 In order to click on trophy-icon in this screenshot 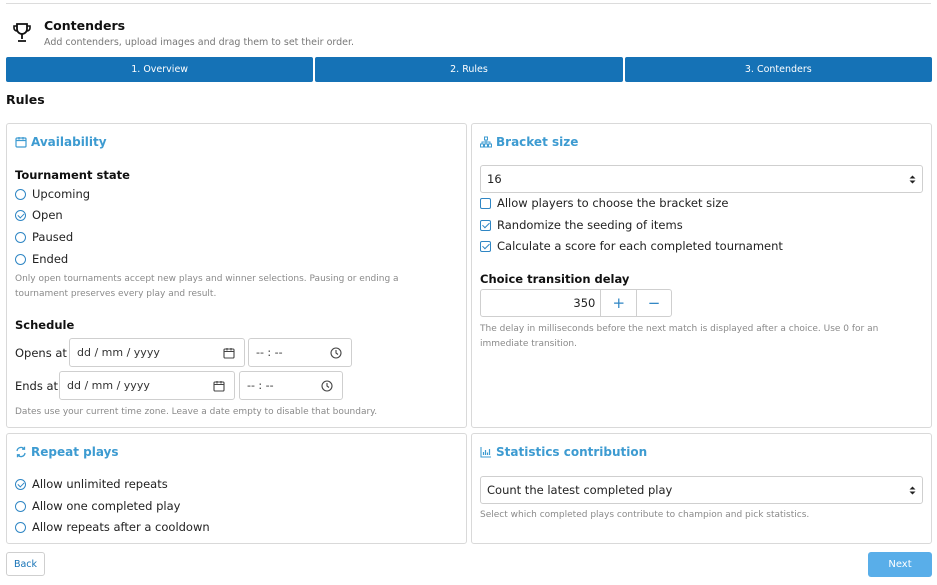, I will do `click(22, 32)`.